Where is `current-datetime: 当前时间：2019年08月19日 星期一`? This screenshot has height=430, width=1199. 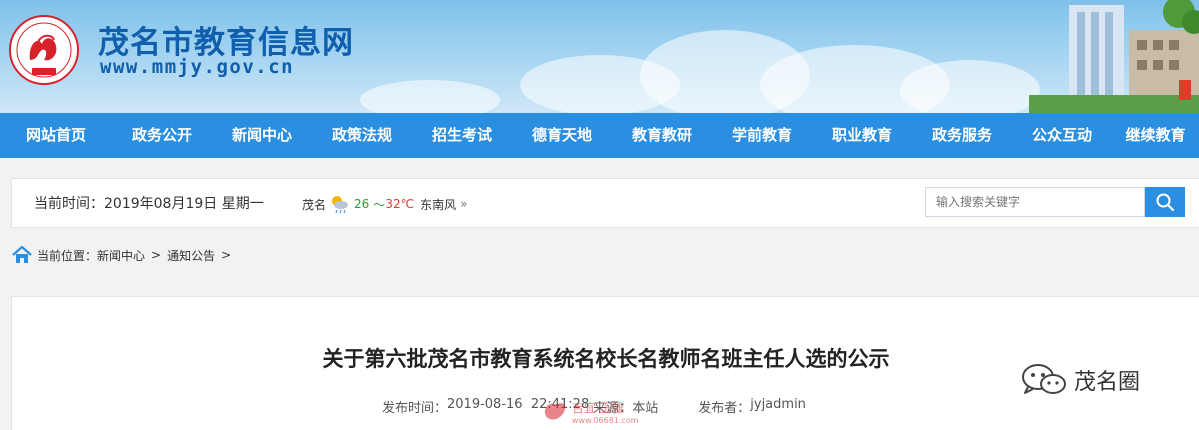
current-datetime: 当前时间：2019年08月19日 星期一 is located at coordinates (149, 204).